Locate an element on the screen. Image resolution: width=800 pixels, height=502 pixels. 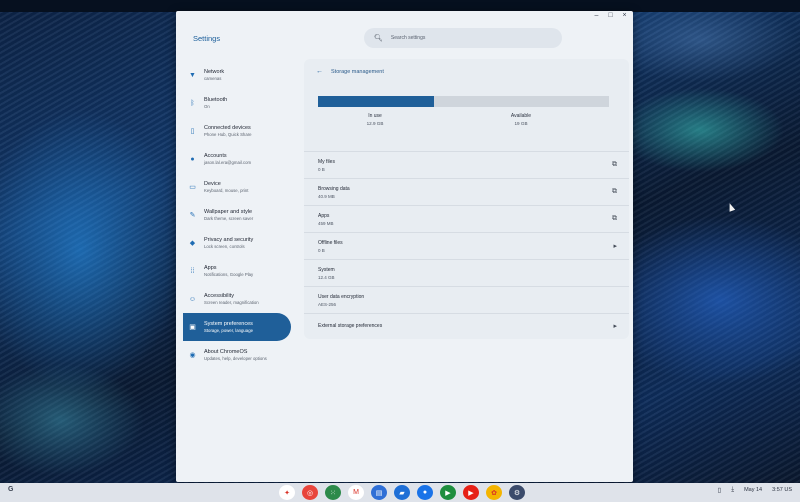
row-value: 40.9 MB is located at coordinates (326, 196).